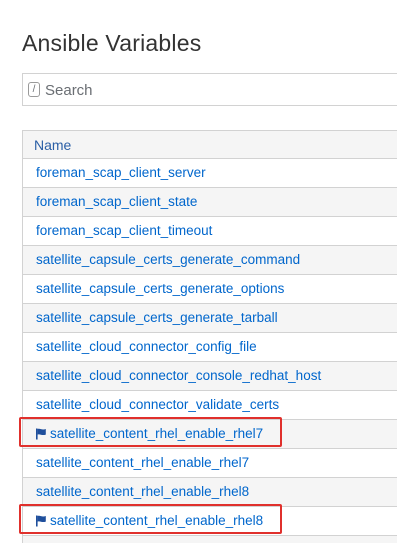  I want to click on table-row: satellite_capsule_certs_generate_command, so click(210, 260).